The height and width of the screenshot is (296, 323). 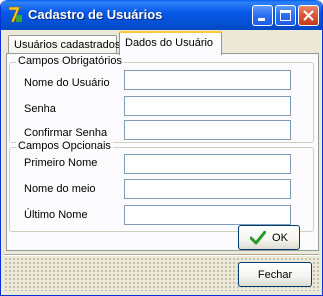 What do you see at coordinates (60, 189) in the screenshot?
I see `middle-name-label: Nome do meio` at bounding box center [60, 189].